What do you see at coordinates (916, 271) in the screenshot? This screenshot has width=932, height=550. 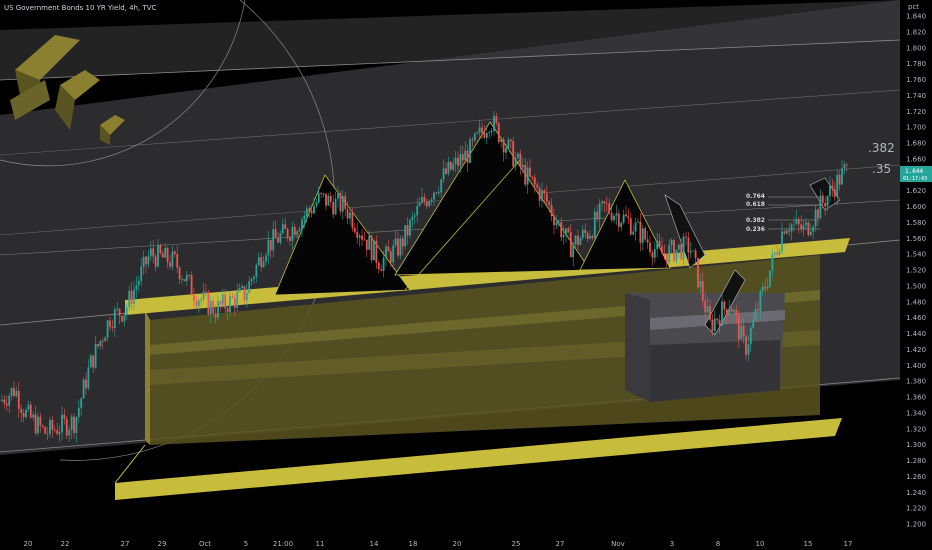 I see `price-tick-label: 1.520` at bounding box center [916, 271].